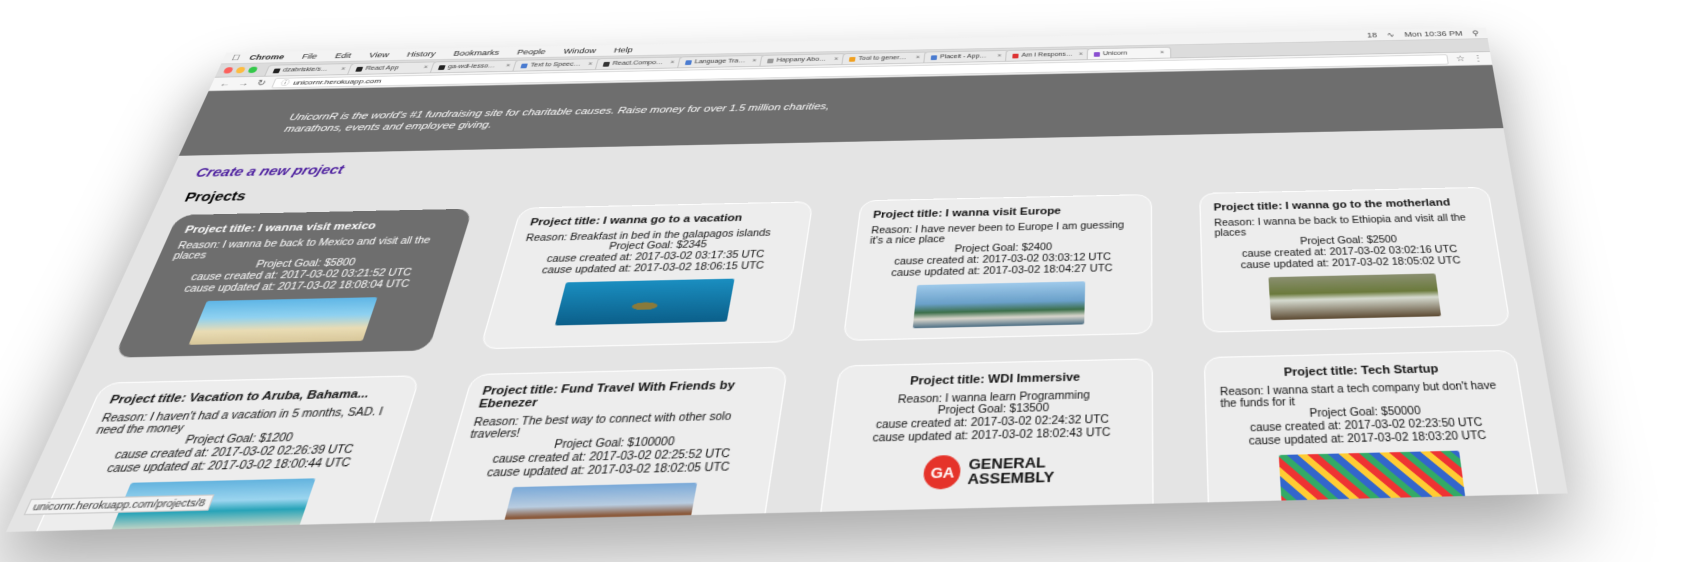  I want to click on info-icon: ⓘ, so click(285, 82).